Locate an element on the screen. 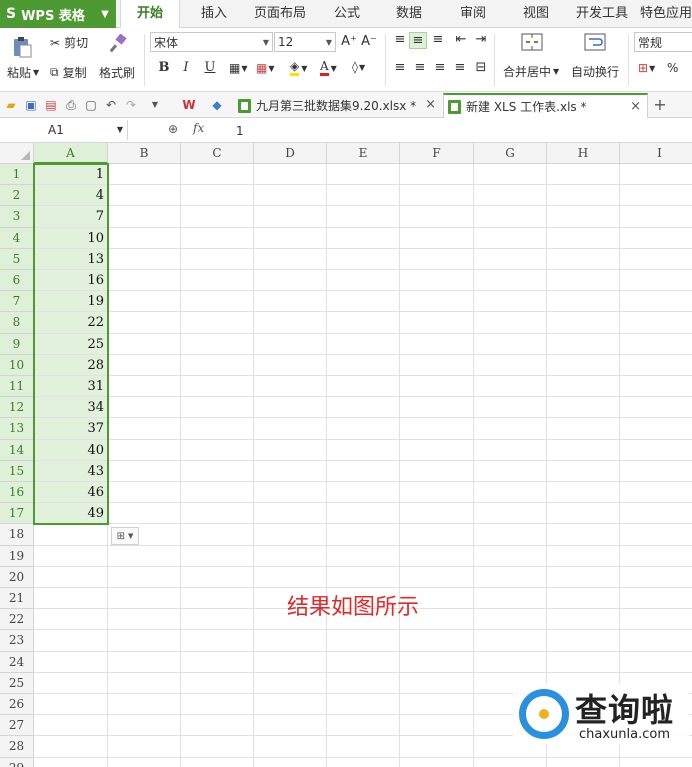 The width and height of the screenshot is (692, 767). cell-h16 is located at coordinates (583, 493).